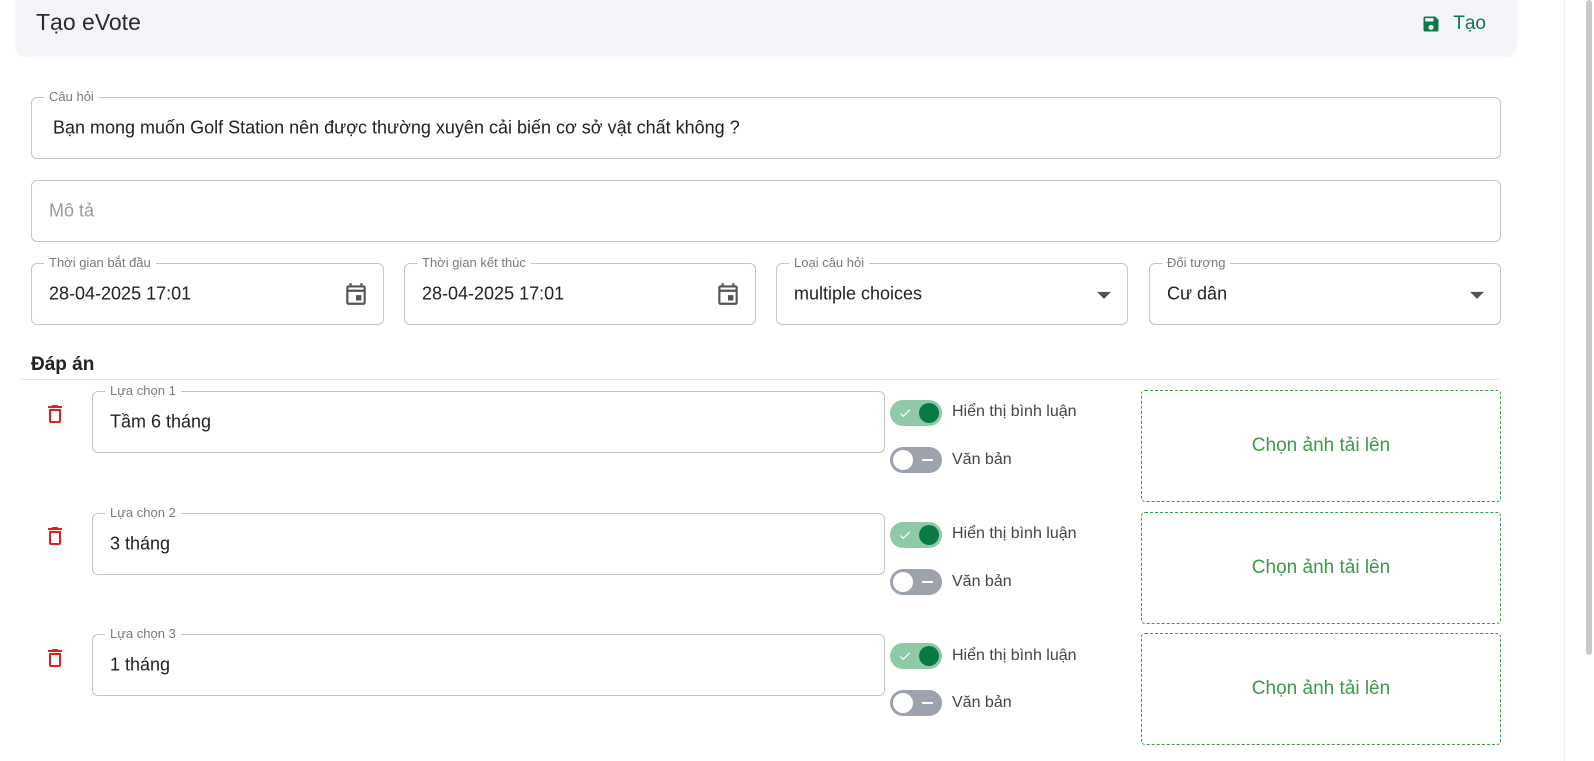  Describe the element at coordinates (493, 294) in the screenshot. I see `end-time-input: 28-04-2025 17:01` at that location.